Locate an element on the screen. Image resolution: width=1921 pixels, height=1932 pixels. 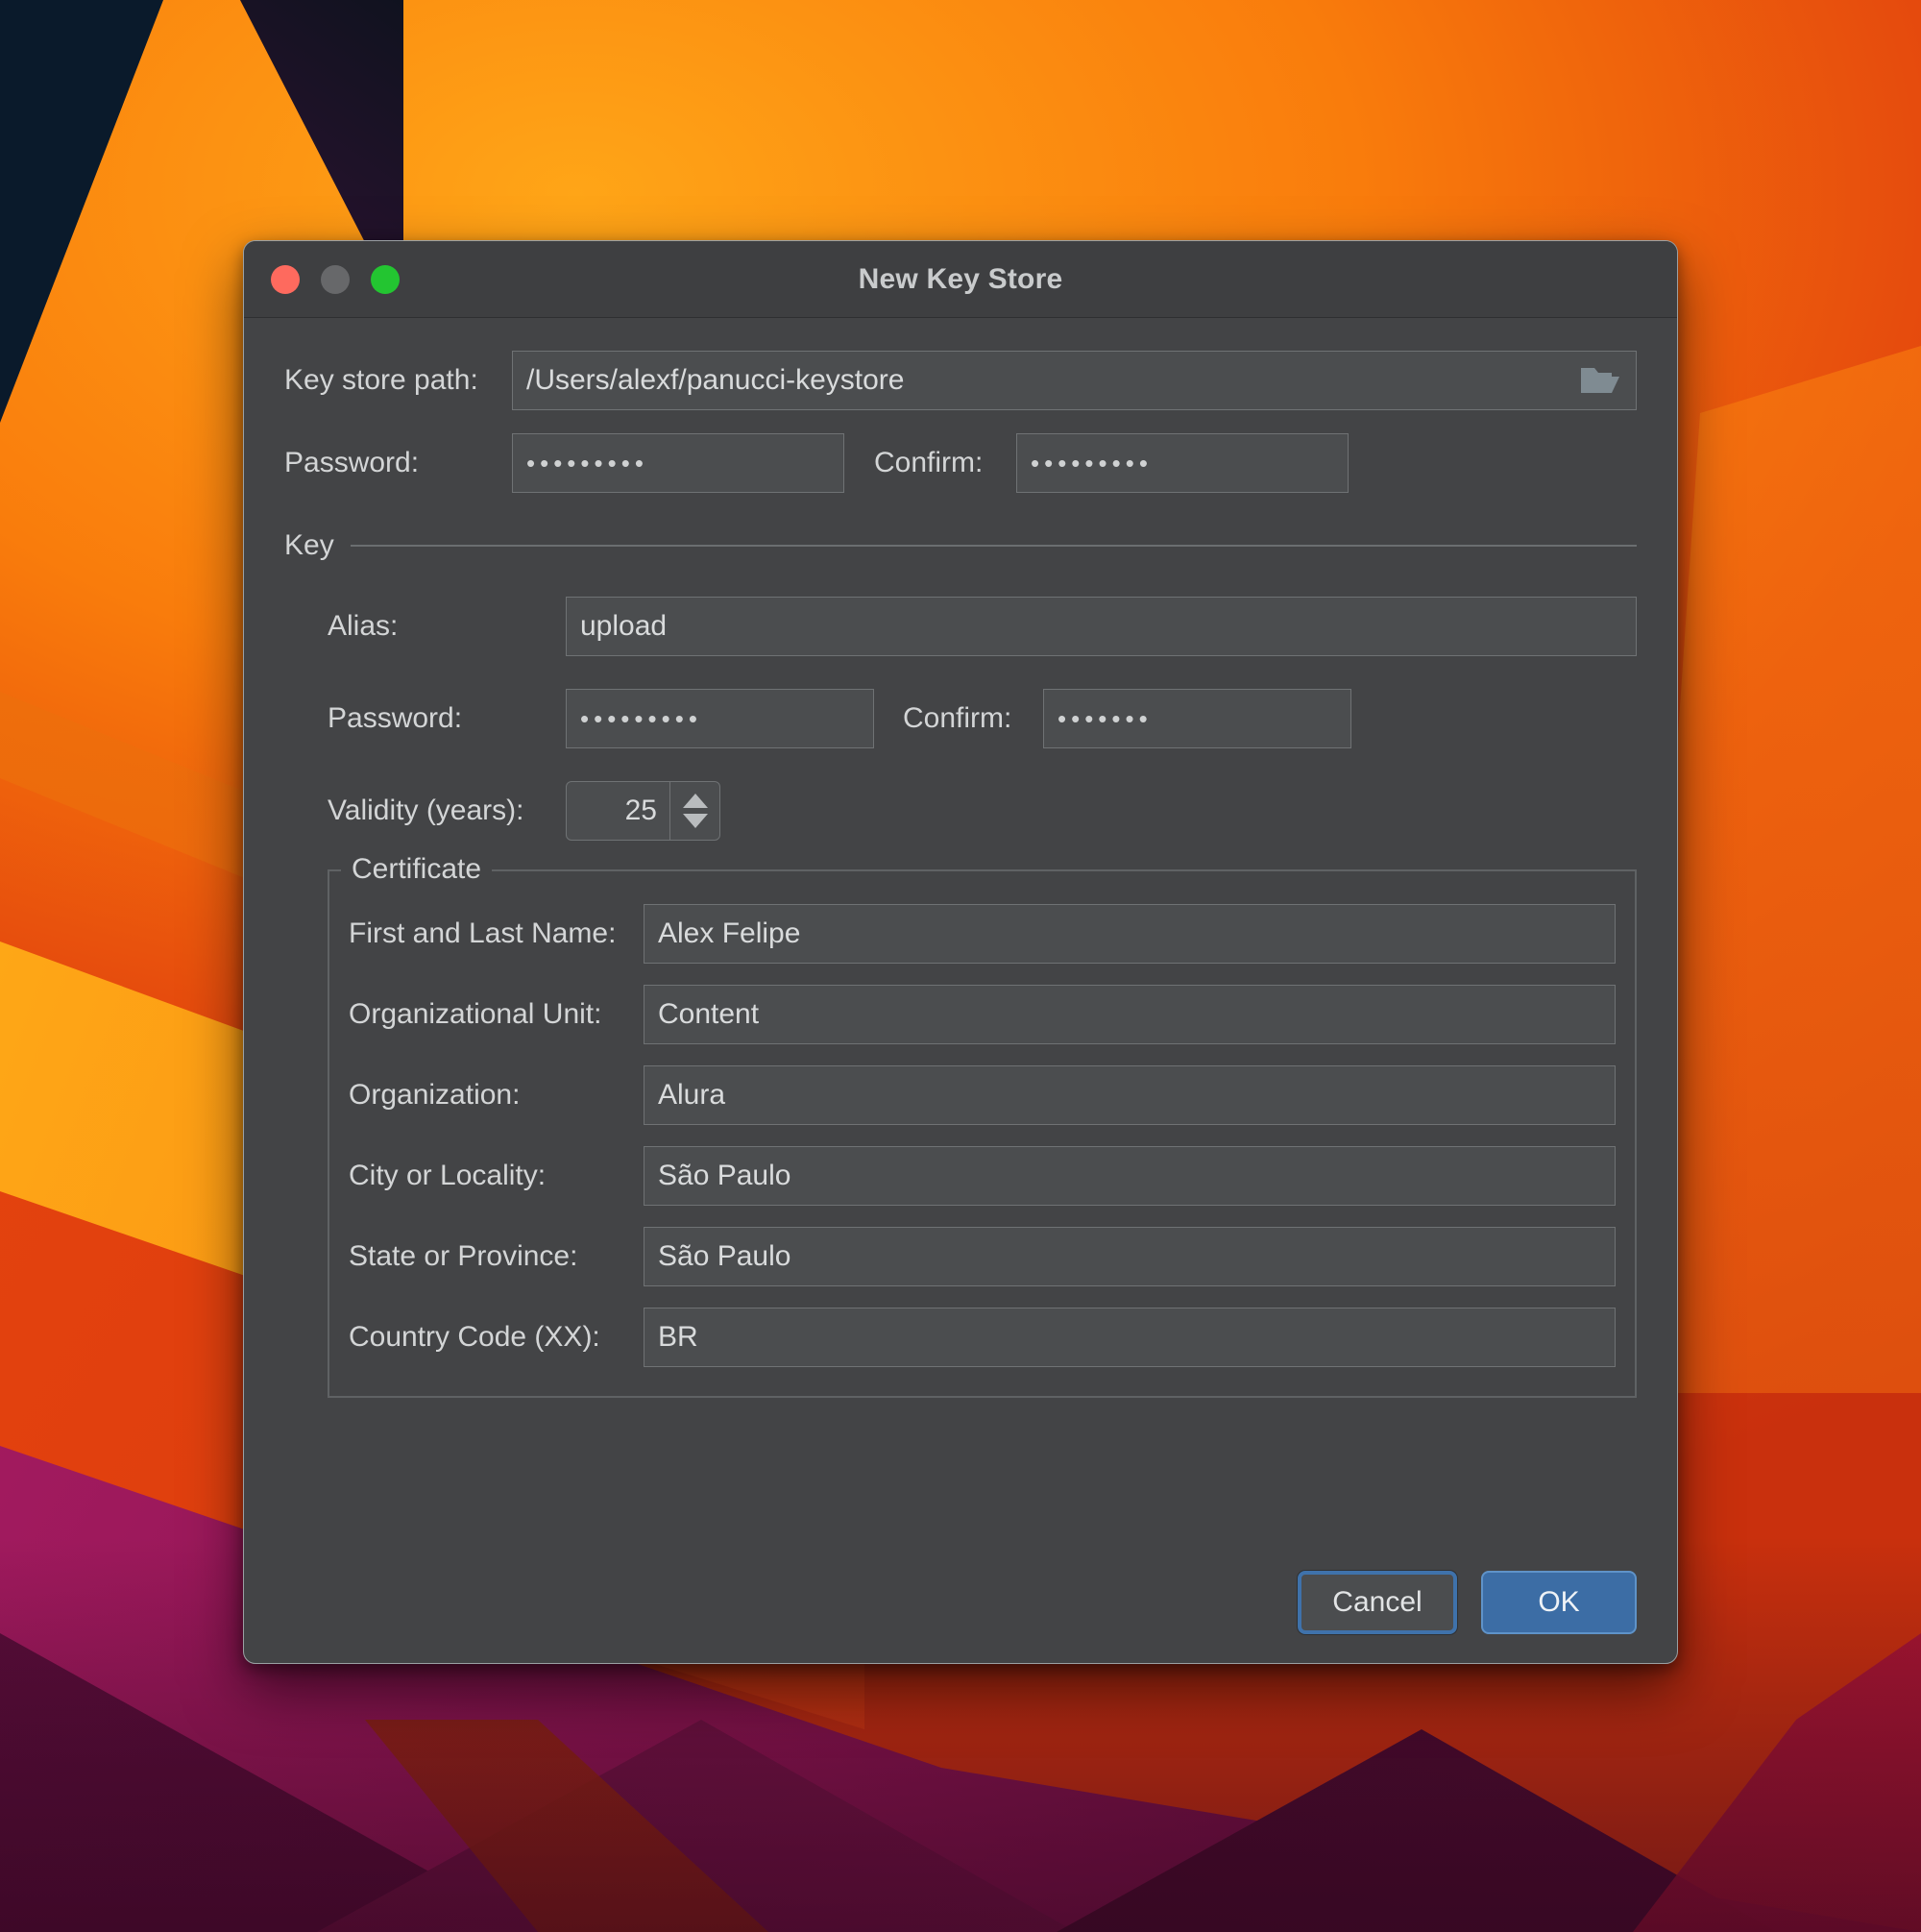
store-password-input: ••••••••• is located at coordinates (678, 463).